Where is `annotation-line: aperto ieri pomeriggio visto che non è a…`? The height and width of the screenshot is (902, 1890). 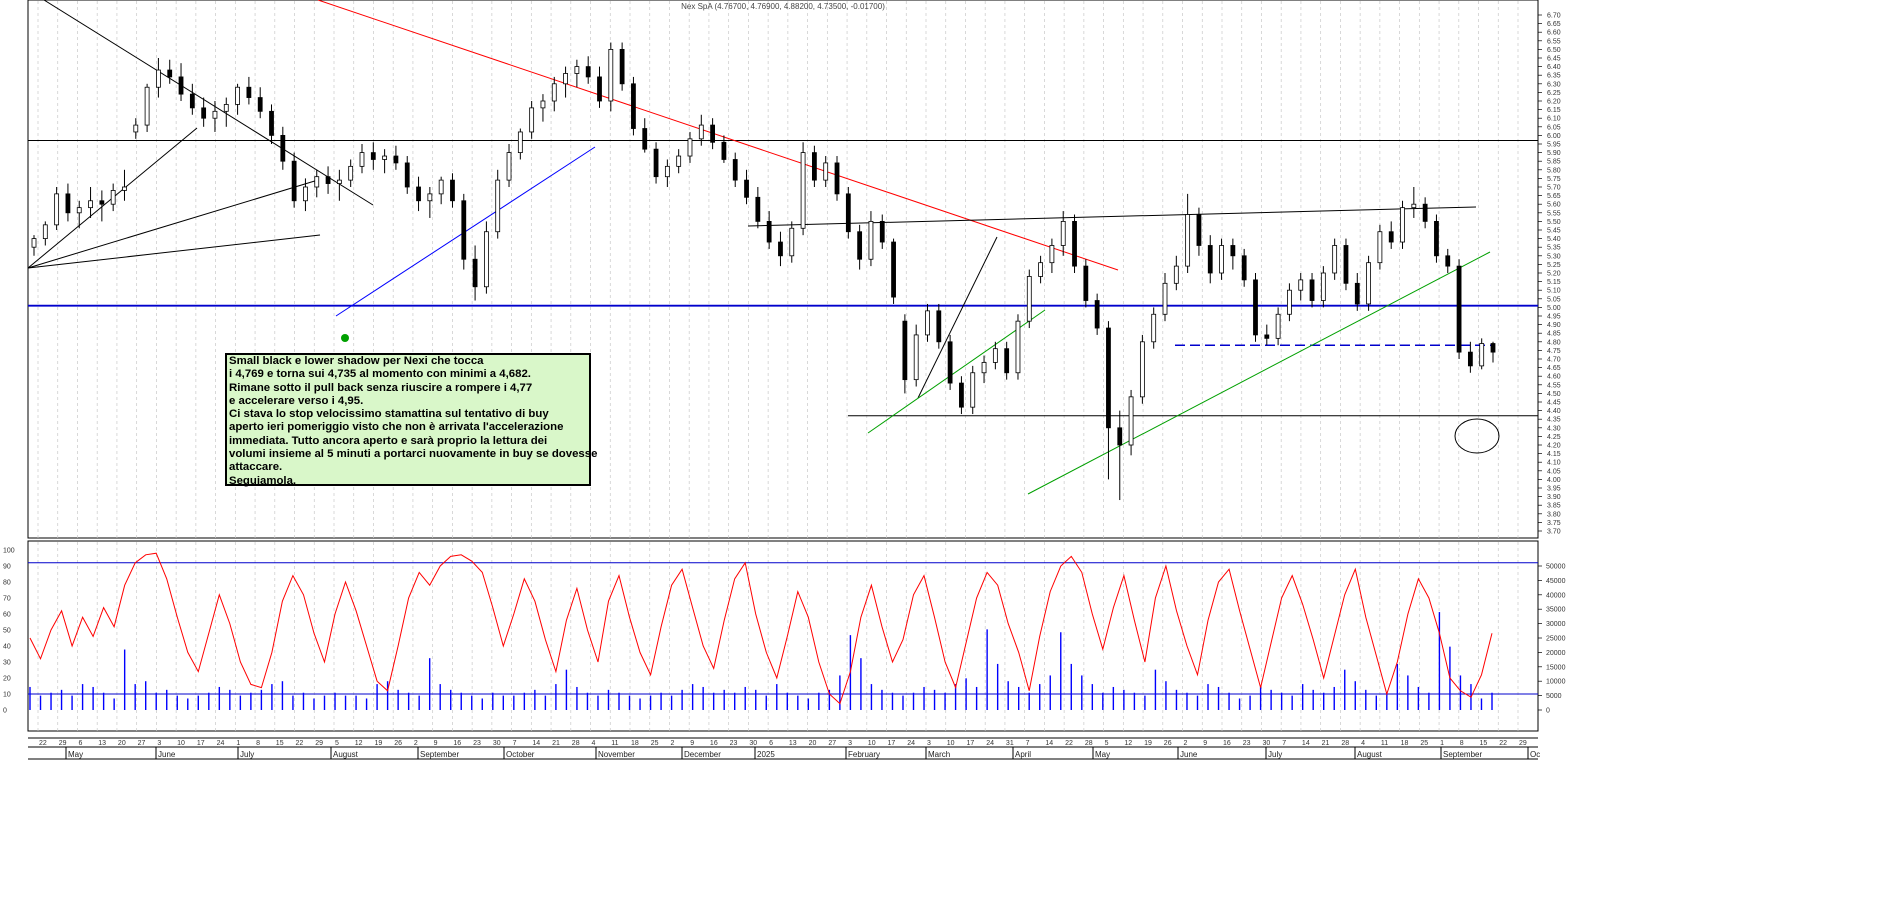
annotation-line: aperto ieri pomeriggio visto che non è a… is located at coordinates (396, 427).